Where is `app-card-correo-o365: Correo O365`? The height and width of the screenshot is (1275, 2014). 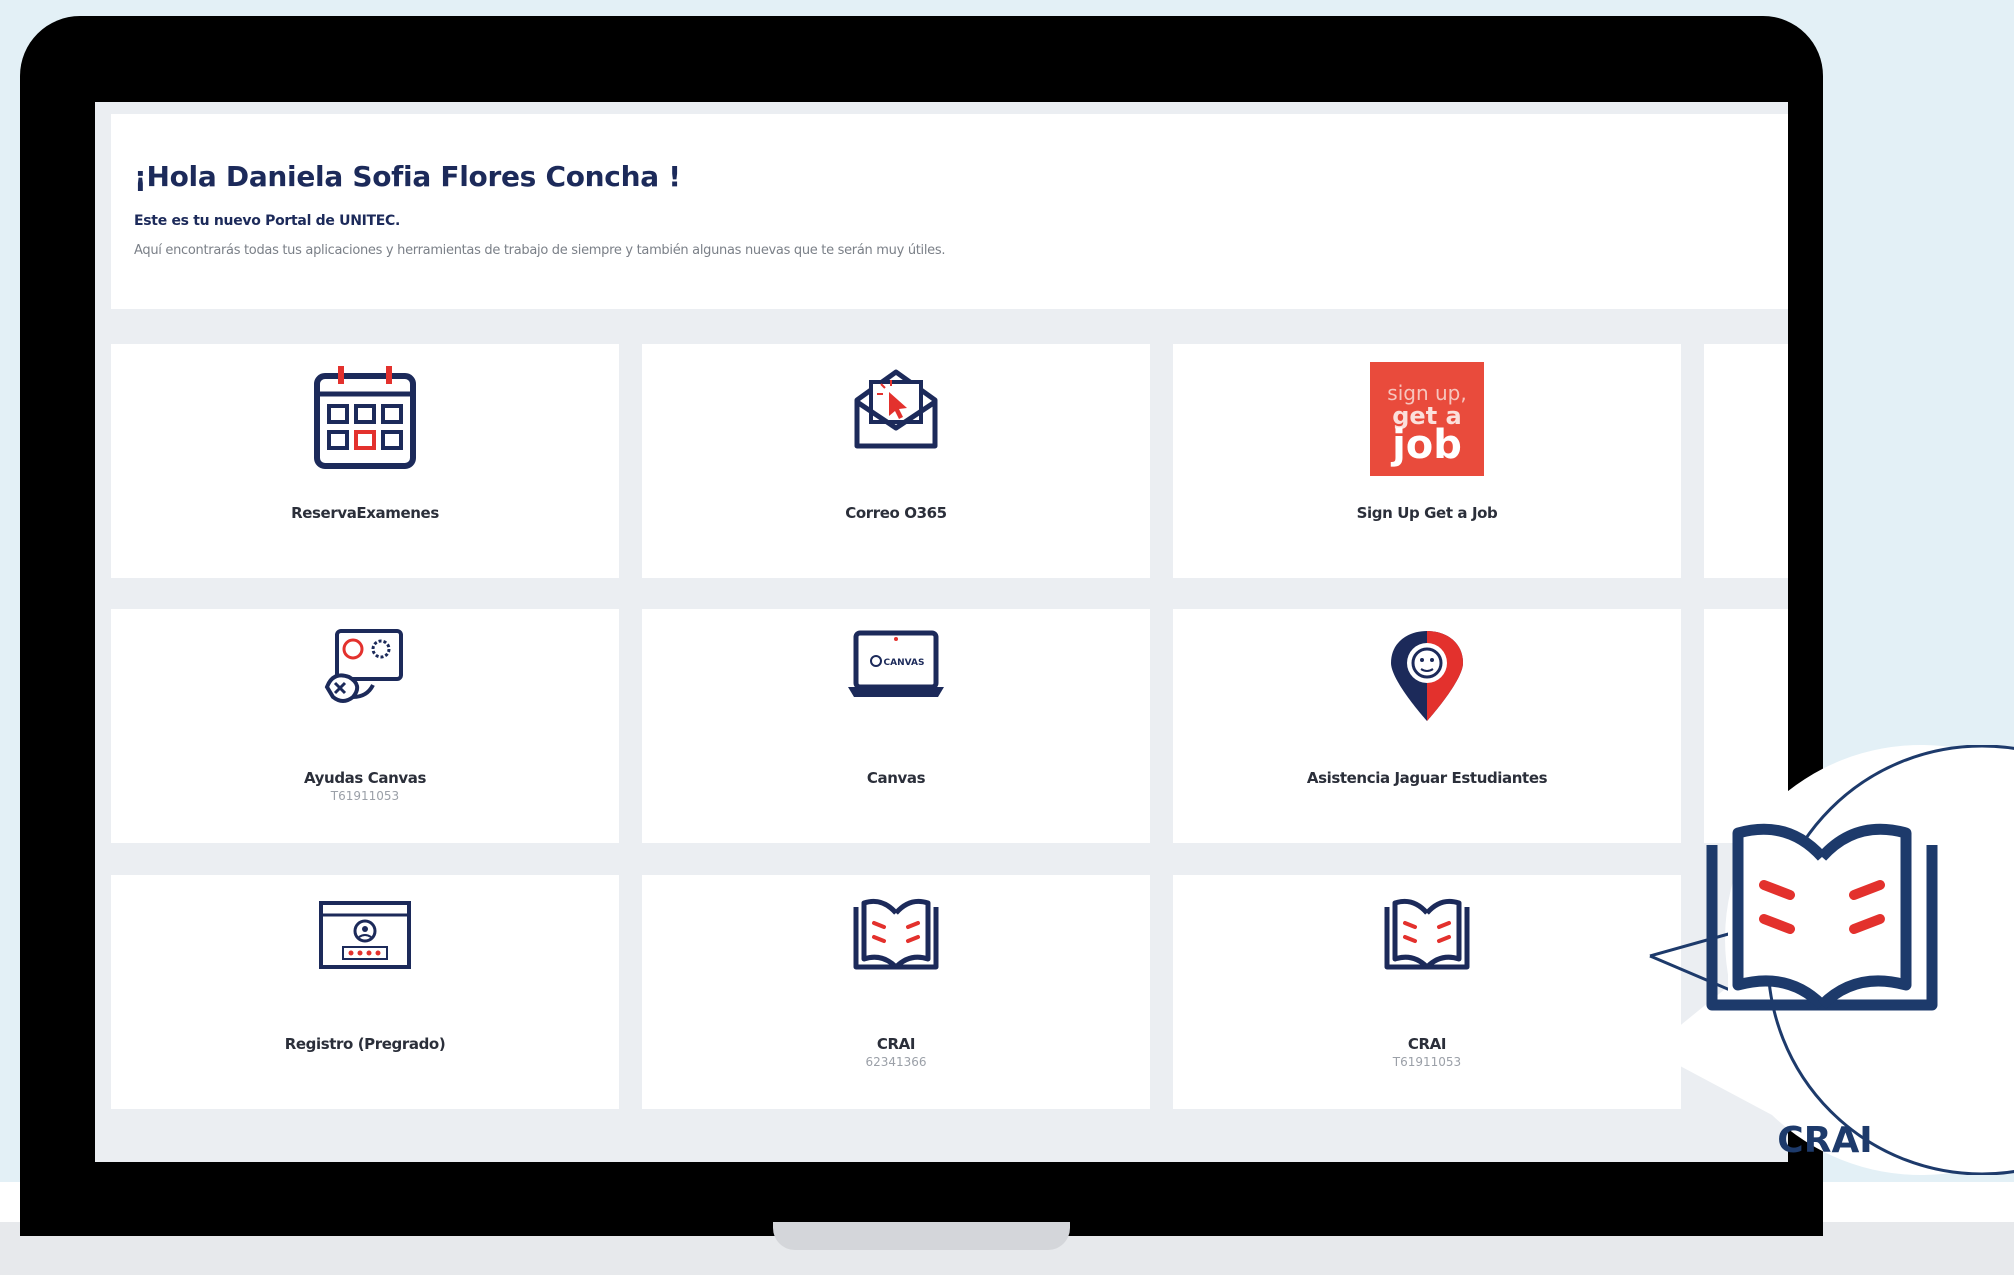 app-card-correo-o365: Correo O365 is located at coordinates (896, 461).